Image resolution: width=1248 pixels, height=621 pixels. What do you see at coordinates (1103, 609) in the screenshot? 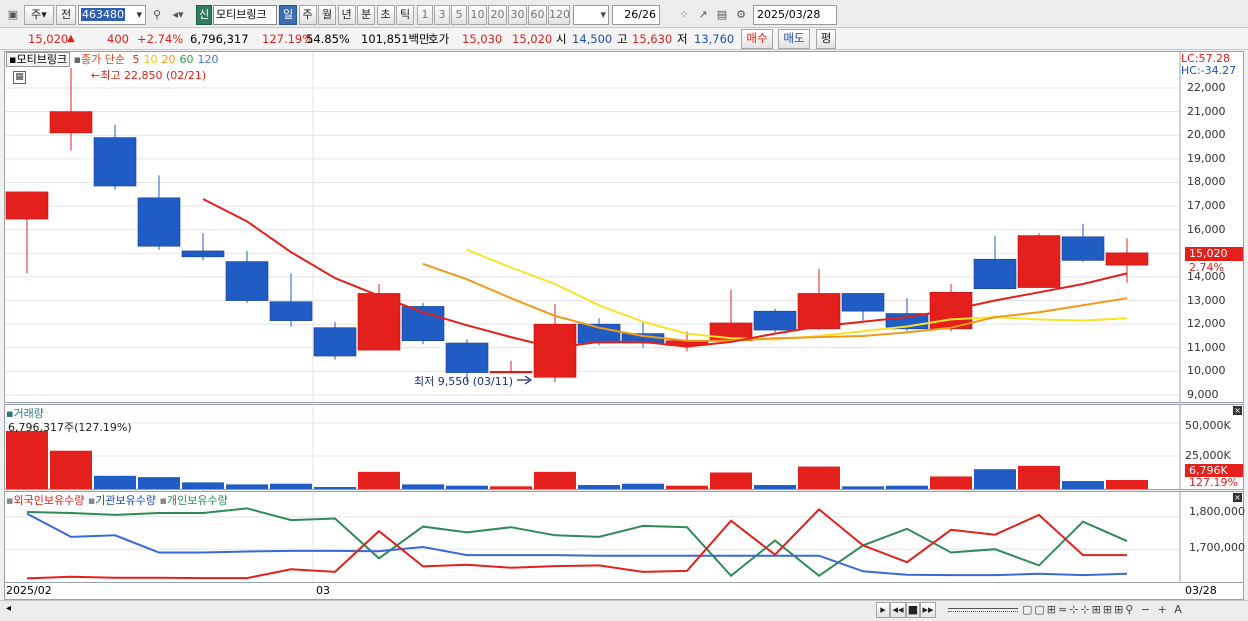
I see `tool-icons: ▢▢⊞≈⊹⊹⊞⊞⊞⚲ − + A` at bounding box center [1103, 609].